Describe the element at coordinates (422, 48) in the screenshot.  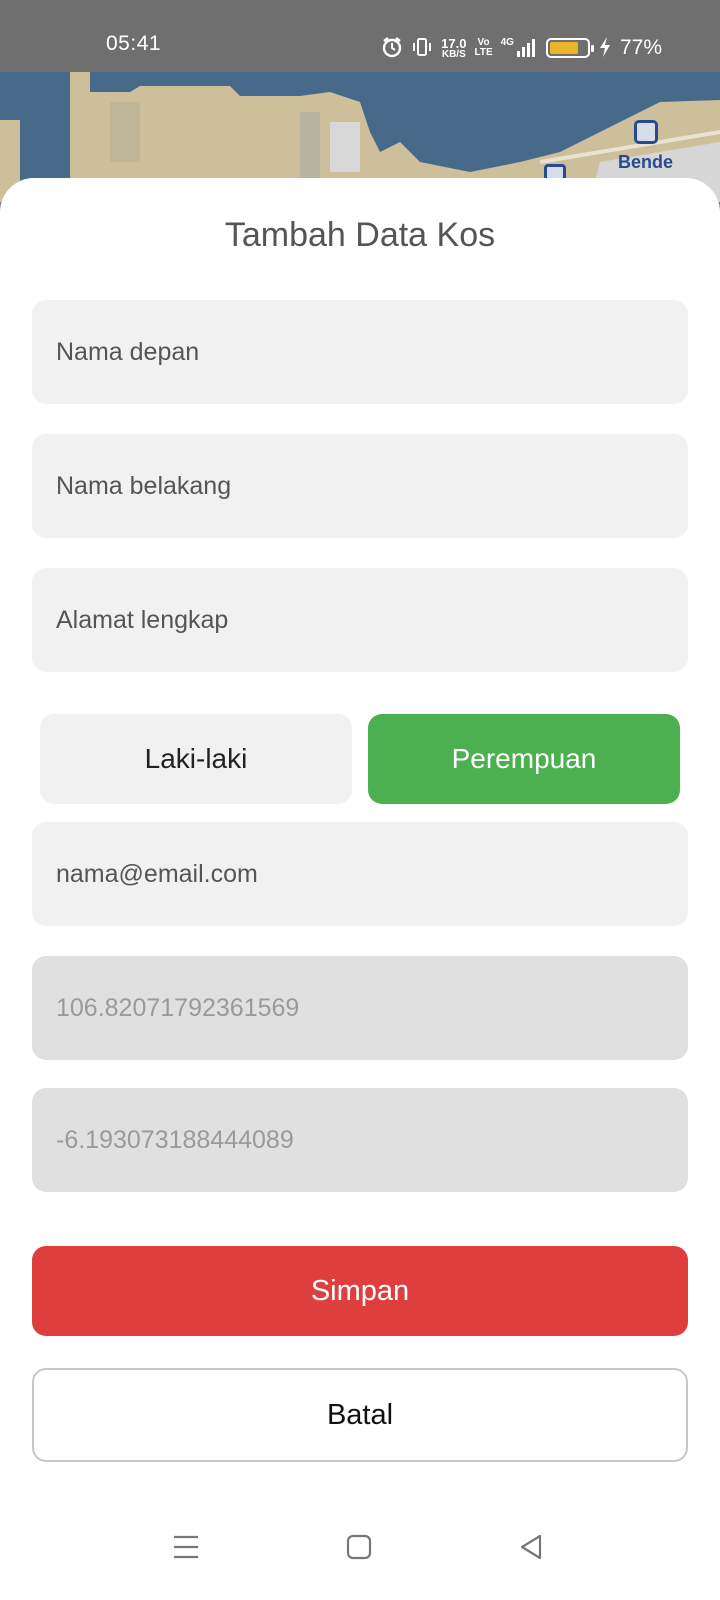
I see `vibrate-icon` at that location.